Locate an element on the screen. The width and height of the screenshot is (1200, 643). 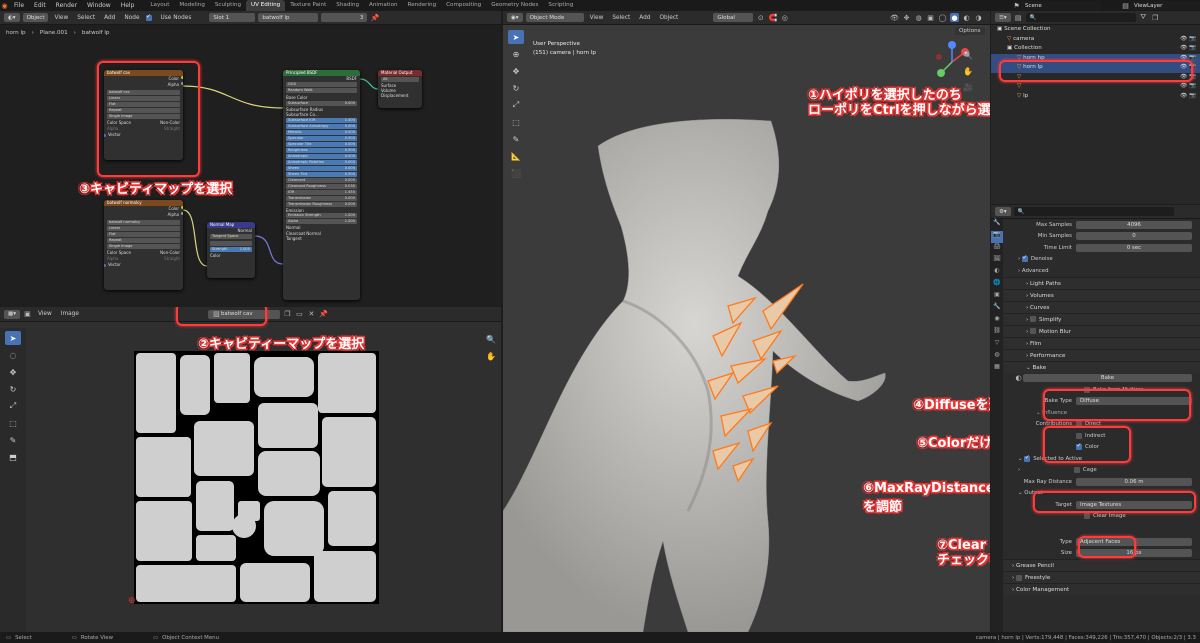
close-image-icon: ✕ is located at coordinates (311, 314).